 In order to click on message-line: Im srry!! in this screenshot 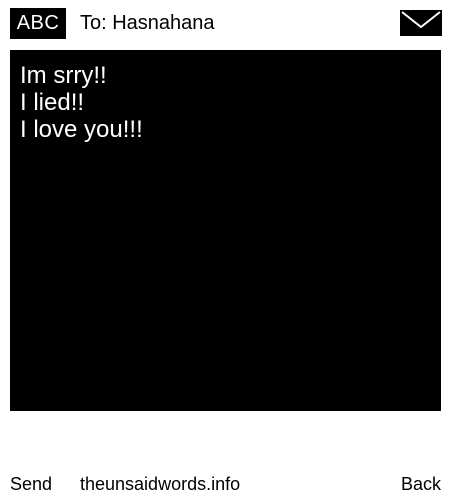, I will do `click(63, 75)`.